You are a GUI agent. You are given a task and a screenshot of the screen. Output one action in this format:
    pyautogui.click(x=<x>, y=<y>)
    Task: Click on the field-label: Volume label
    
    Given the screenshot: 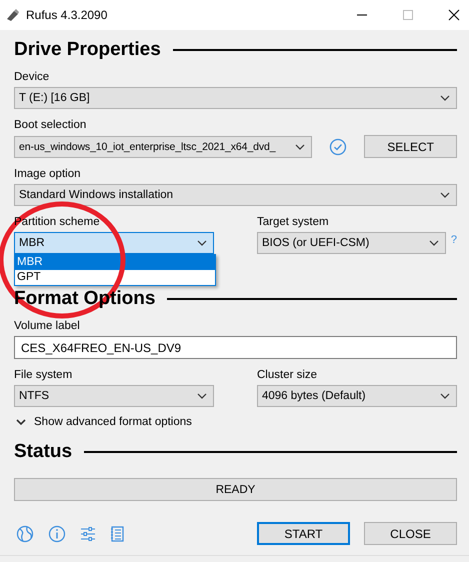 What is the action you would take?
    pyautogui.click(x=47, y=326)
    